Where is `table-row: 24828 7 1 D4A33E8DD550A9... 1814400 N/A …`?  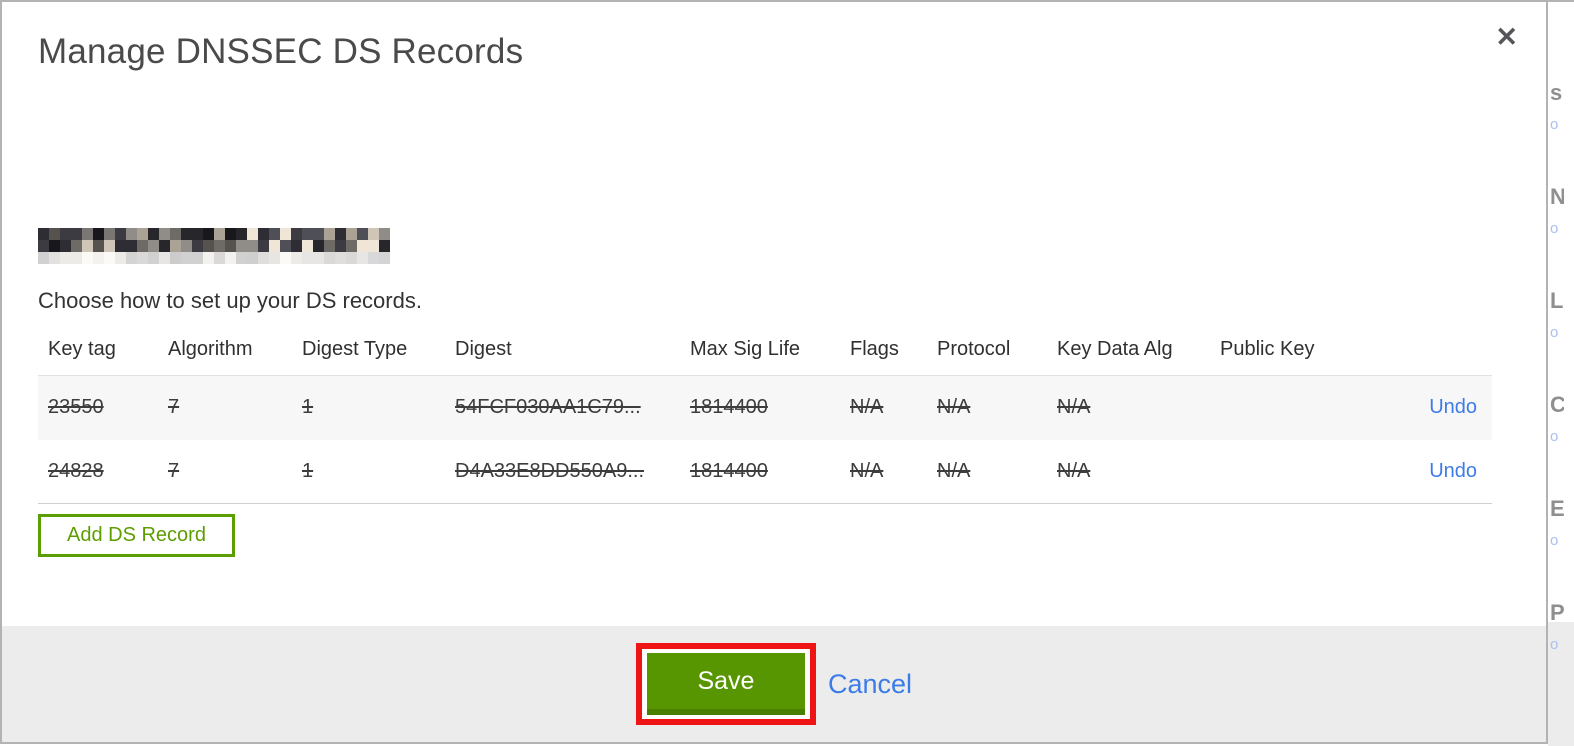
table-row: 24828 7 1 D4A33E8DD550A9... 1814400 N/A … is located at coordinates (765, 471).